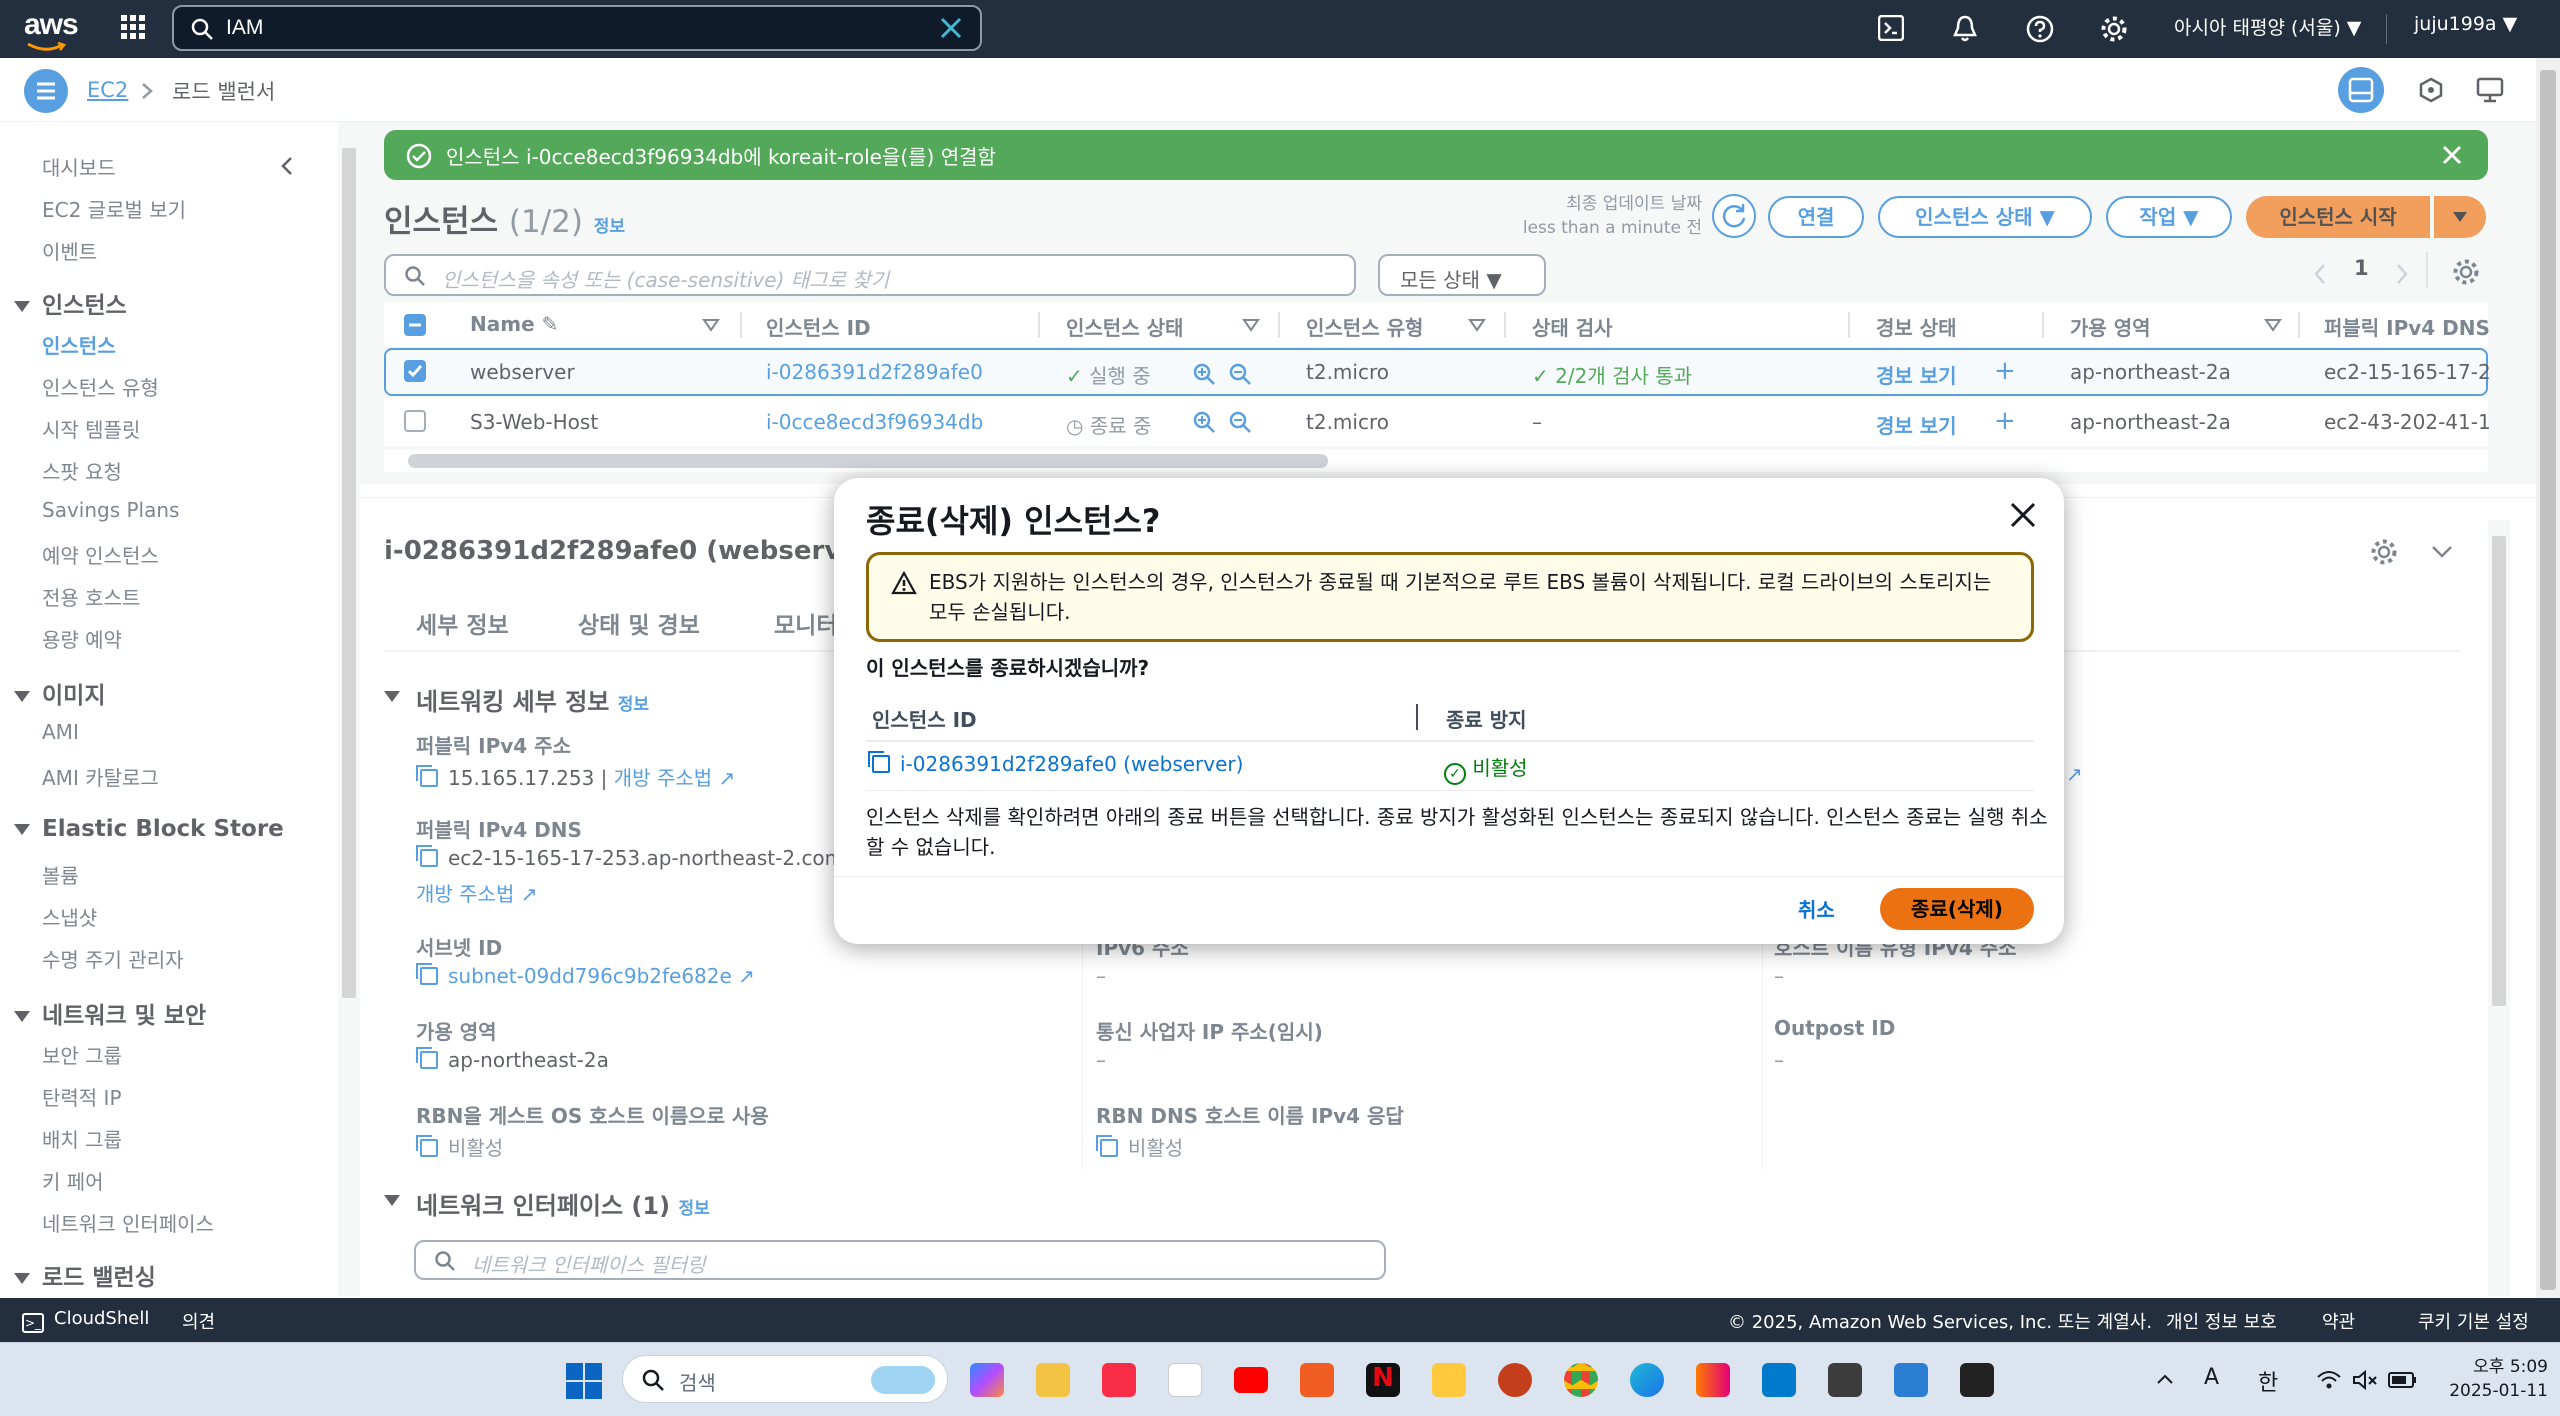  What do you see at coordinates (1013, 521) in the screenshot?
I see `dialog-title: 종료(삭제) 인스턴스?` at bounding box center [1013, 521].